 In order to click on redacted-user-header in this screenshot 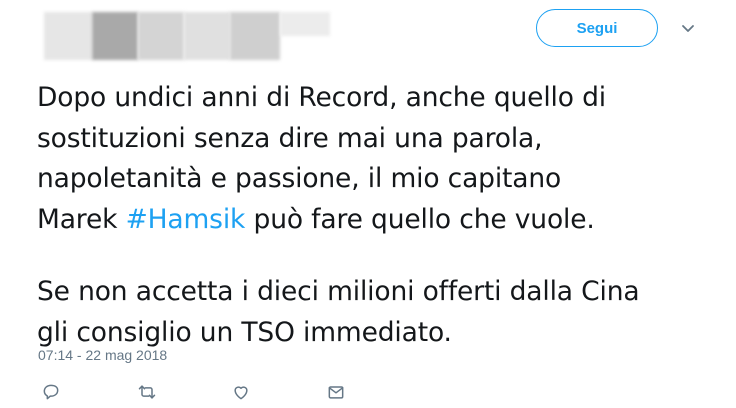, I will do `click(187, 36)`.